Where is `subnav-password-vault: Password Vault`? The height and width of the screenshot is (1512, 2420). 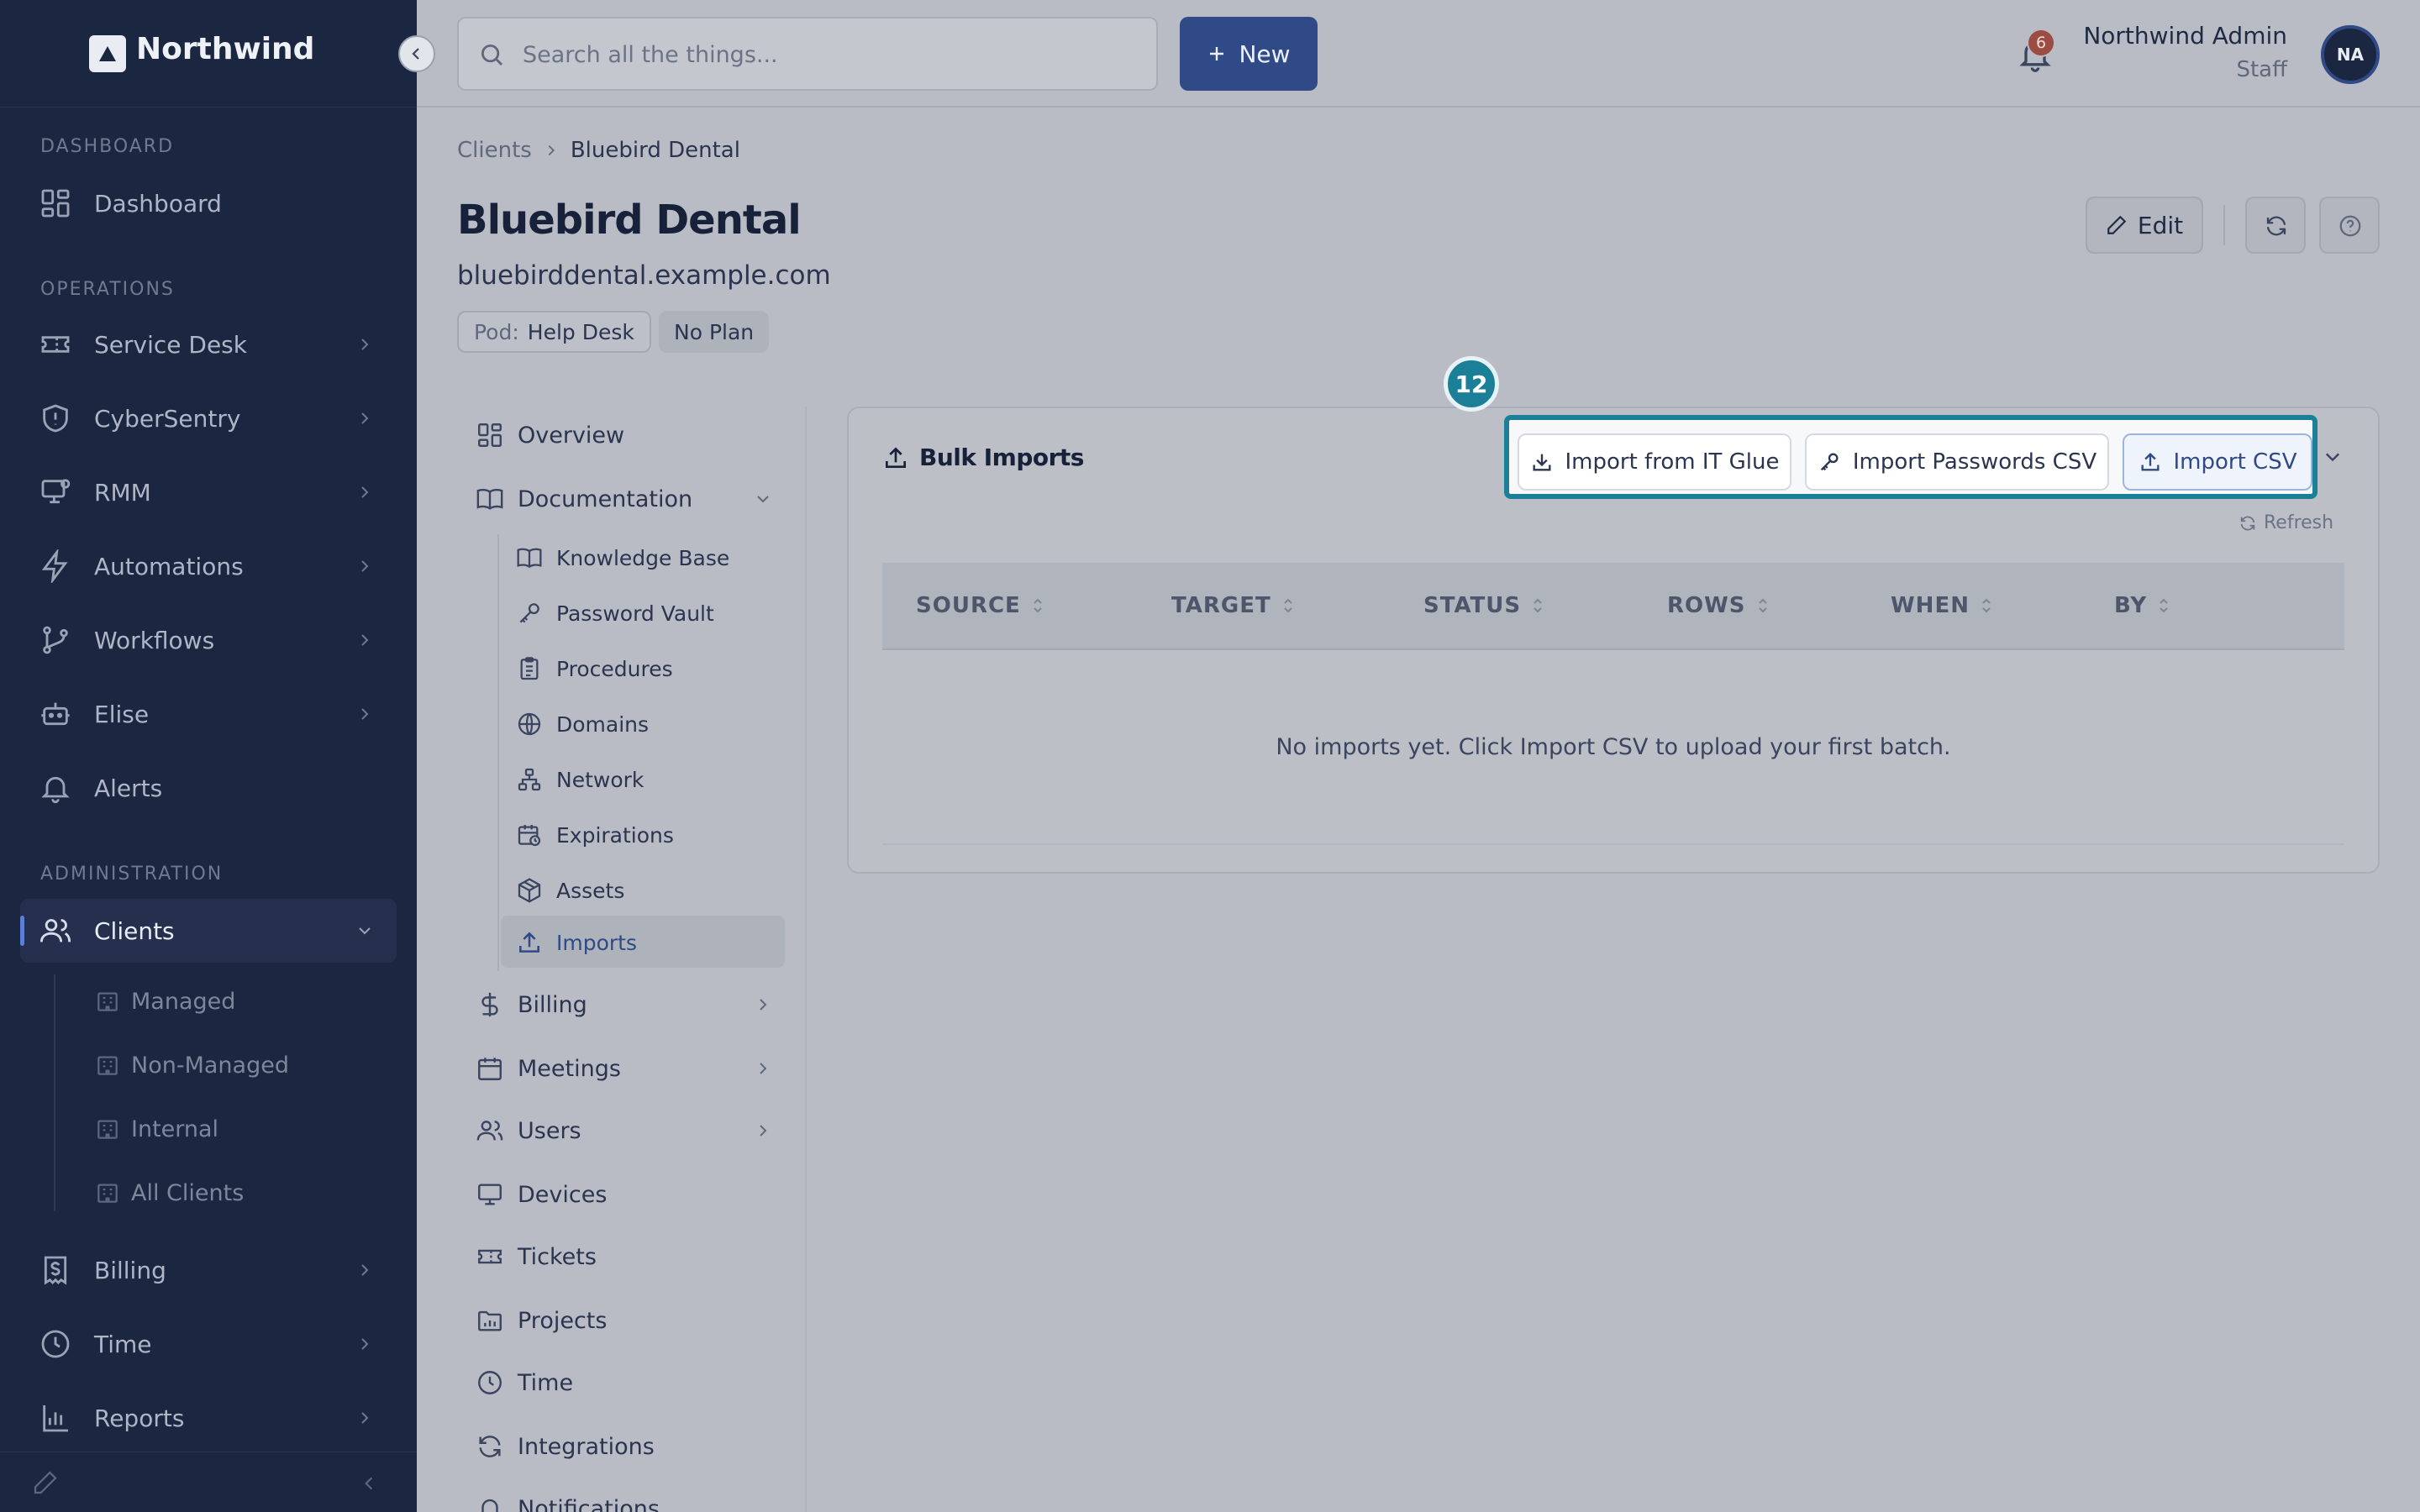 subnav-password-vault: Password Vault is located at coordinates (615, 613).